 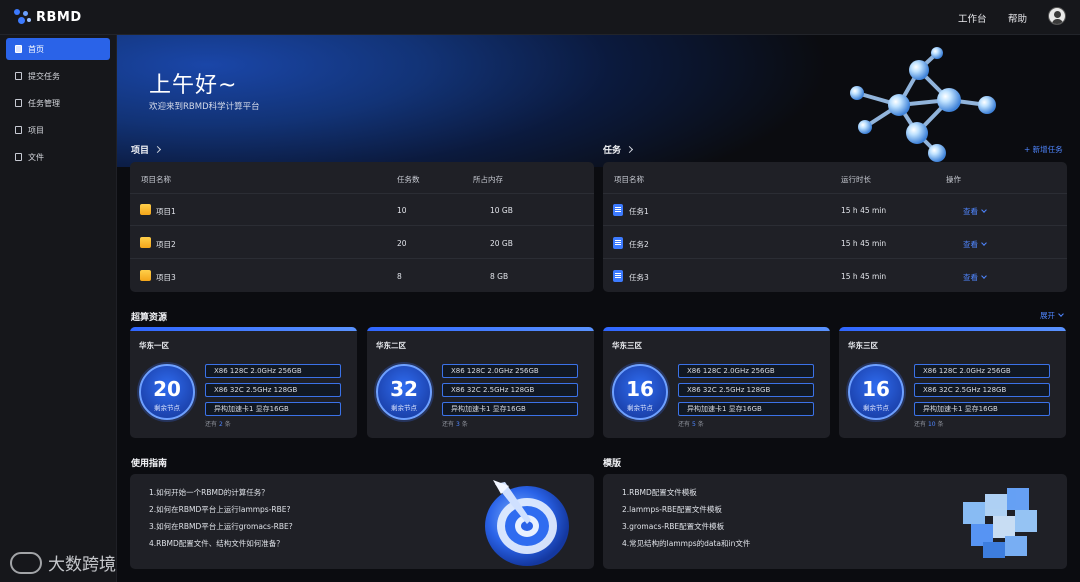 I want to click on watermark: 大数跨境, so click(x=63, y=562).